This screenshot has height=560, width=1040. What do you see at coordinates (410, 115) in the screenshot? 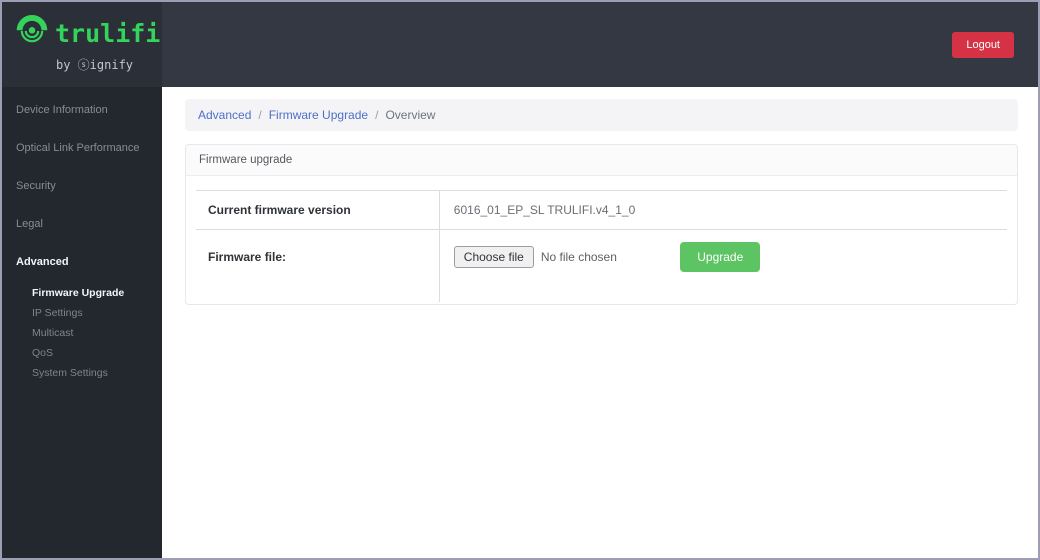
I see `breadcrumb-current-overview: Overview` at bounding box center [410, 115].